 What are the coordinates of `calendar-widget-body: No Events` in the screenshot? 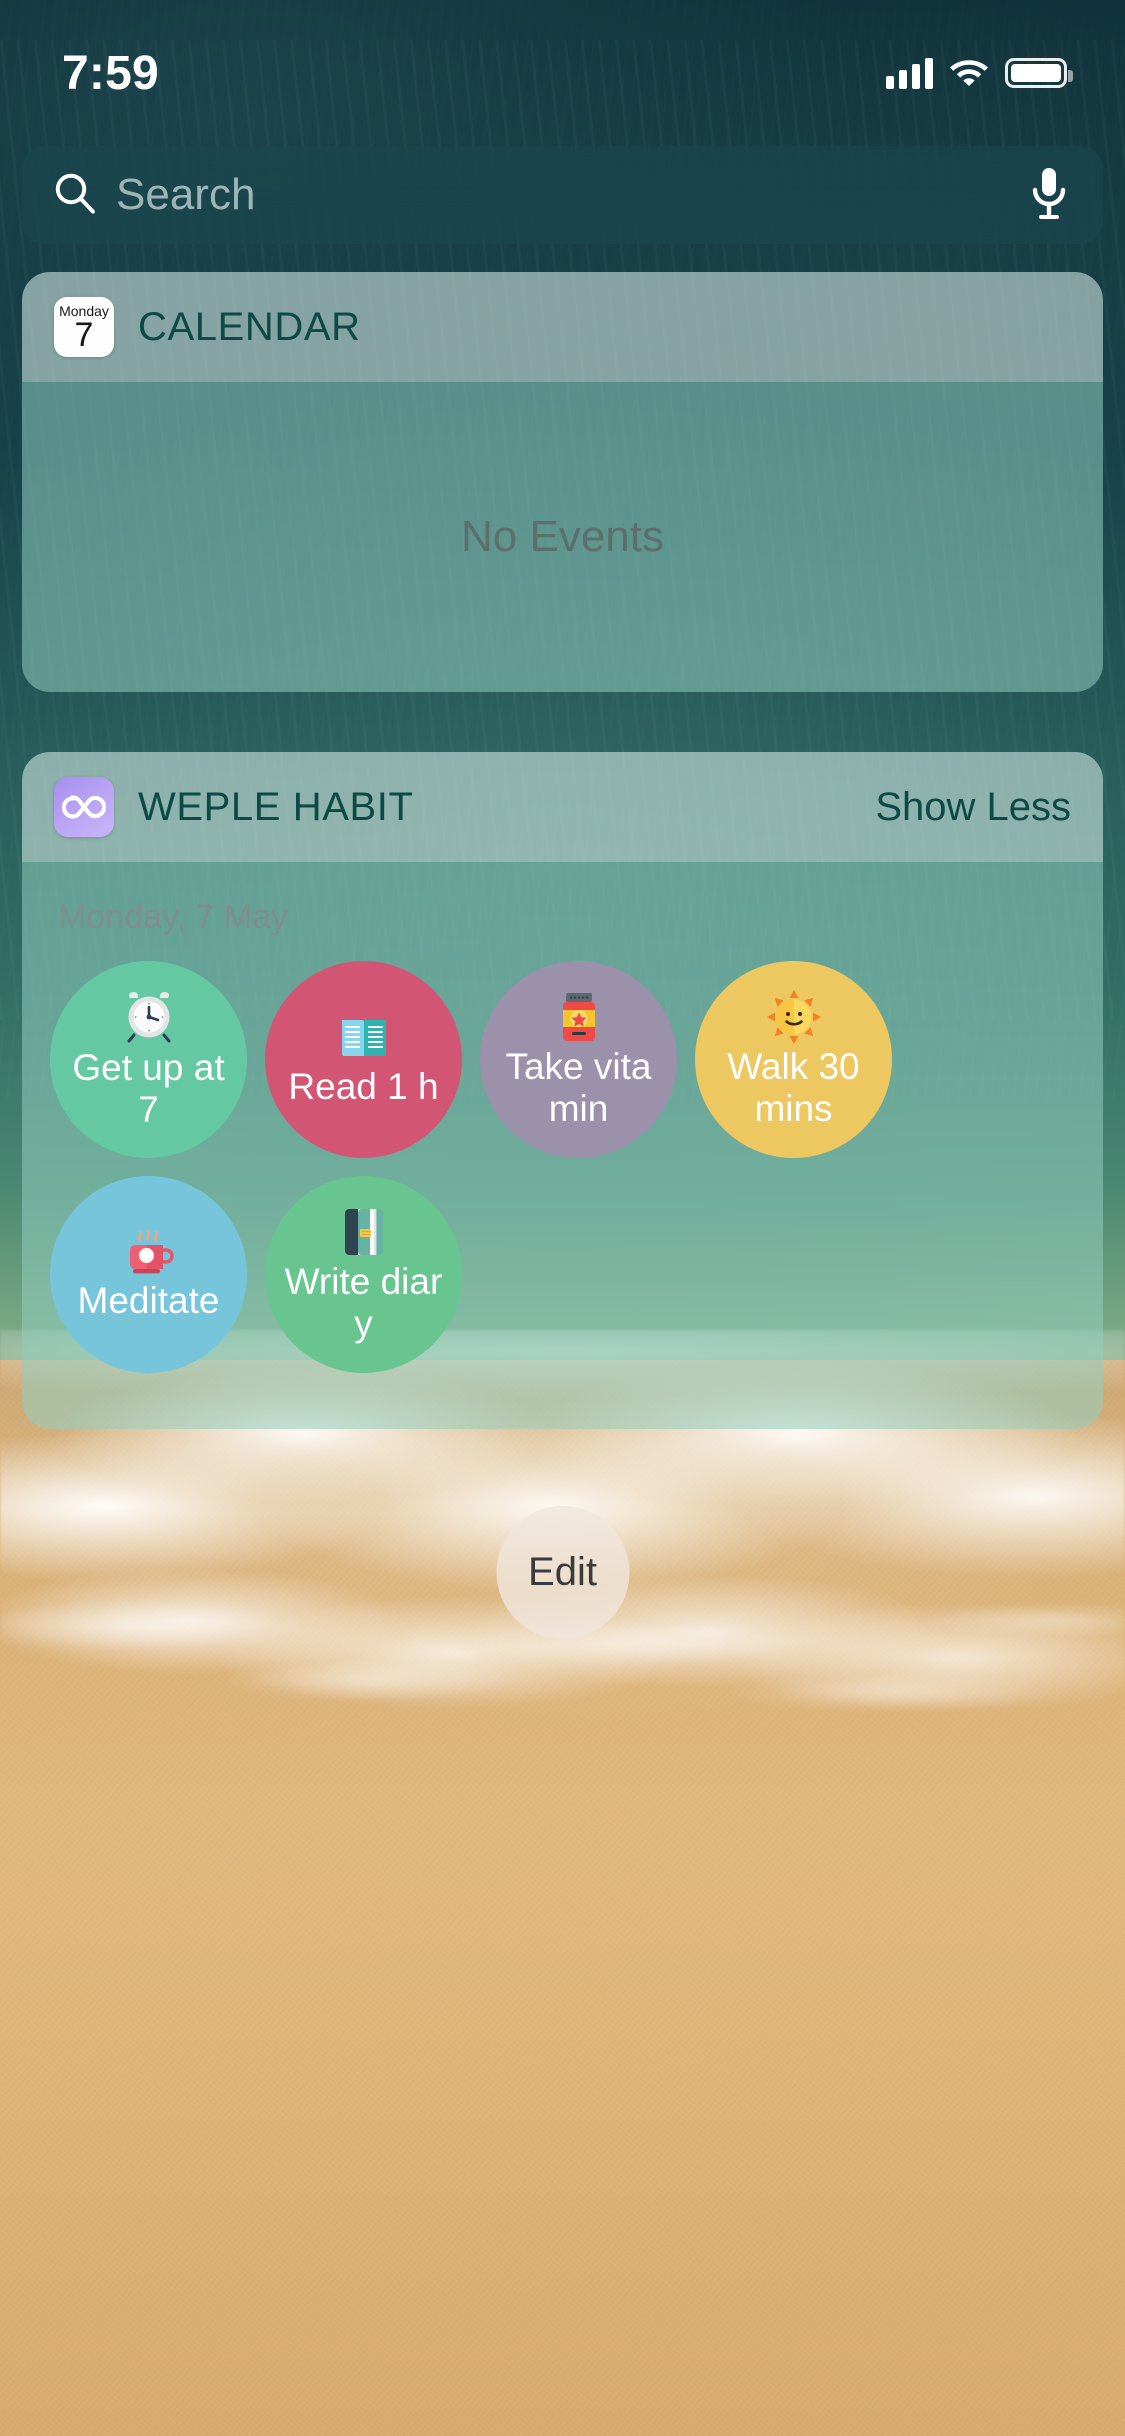 It's located at (562, 537).